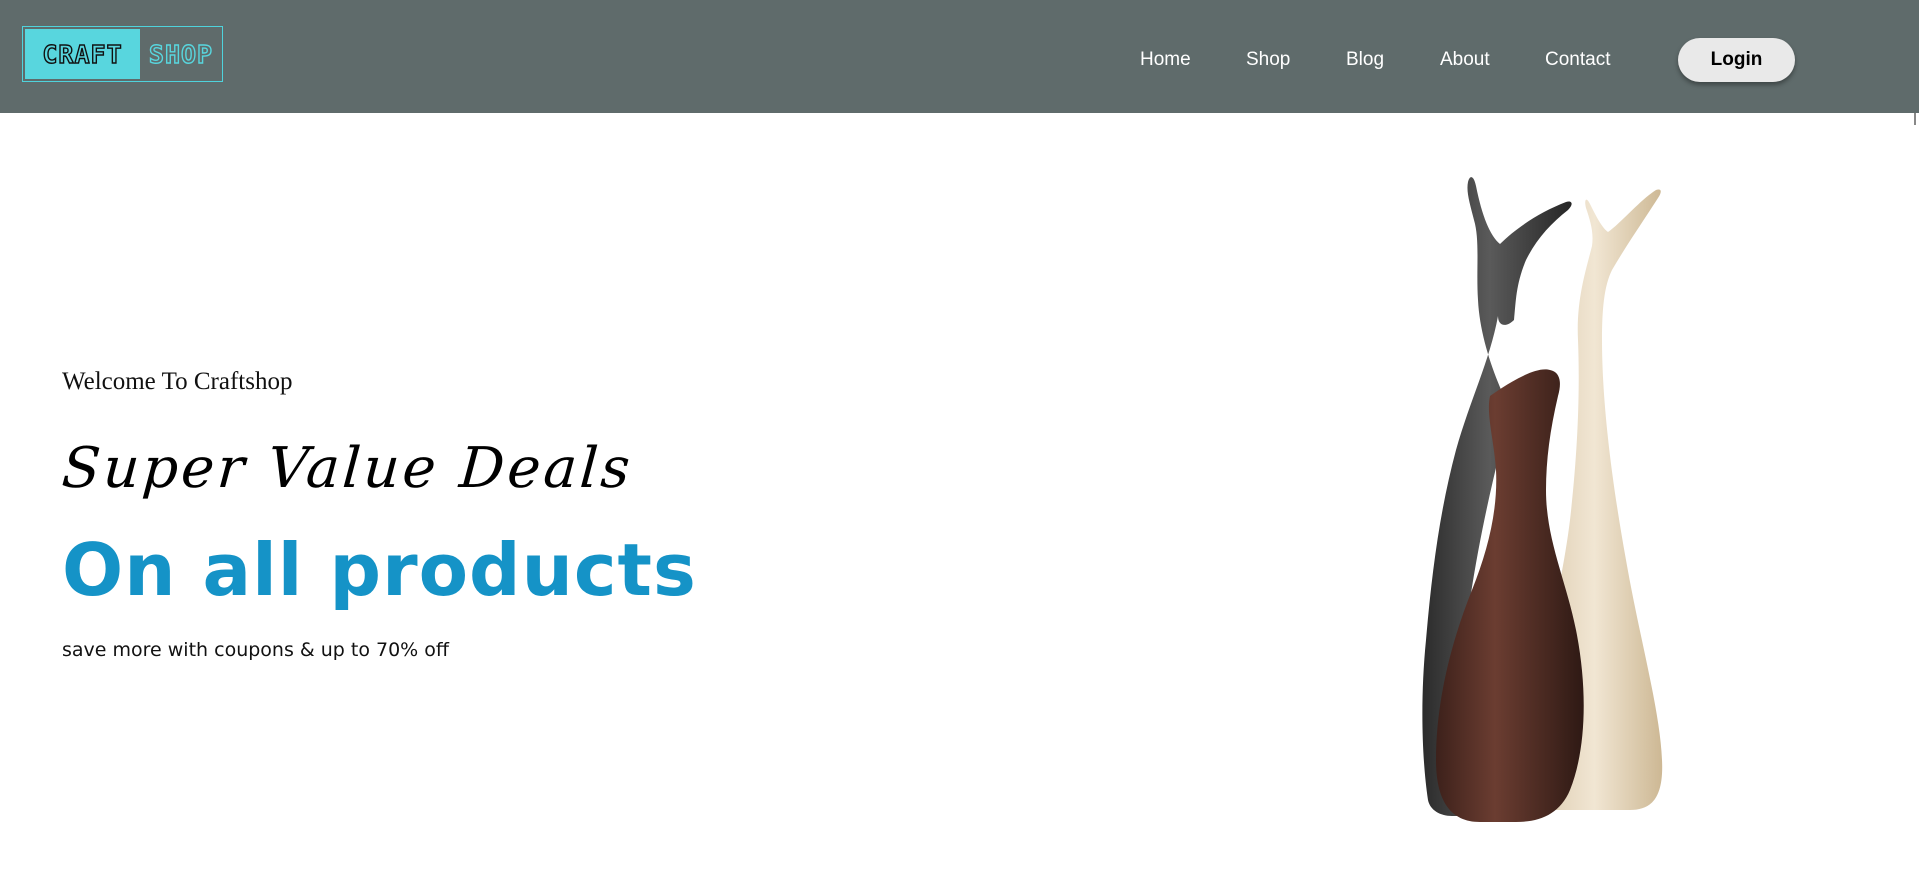 Image resolution: width=1919 pixels, height=873 pixels. I want to click on ceramic-vases-image, so click(1542, 499).